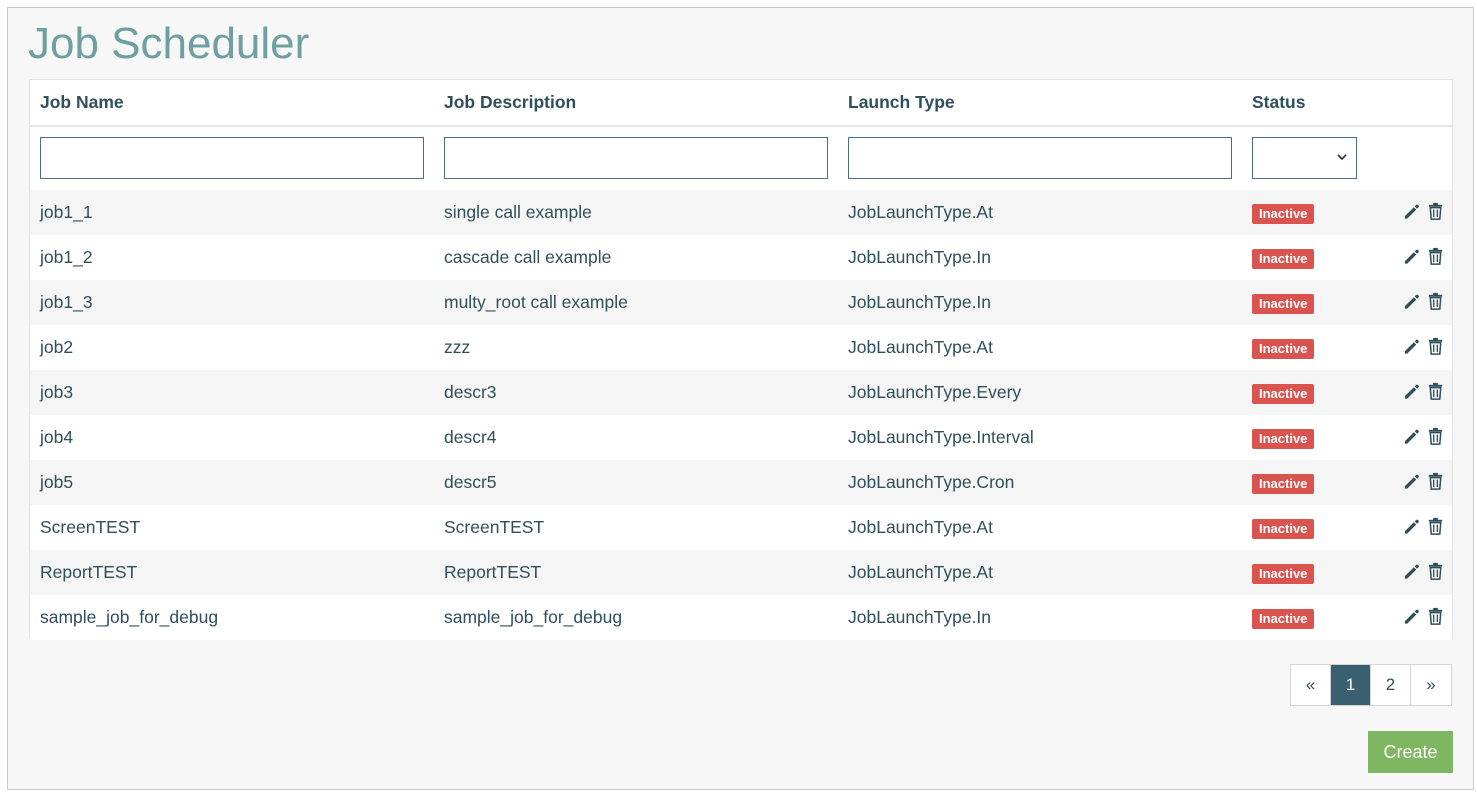  Describe the element at coordinates (518, 212) in the screenshot. I see `job-description-cell: single call example` at that location.